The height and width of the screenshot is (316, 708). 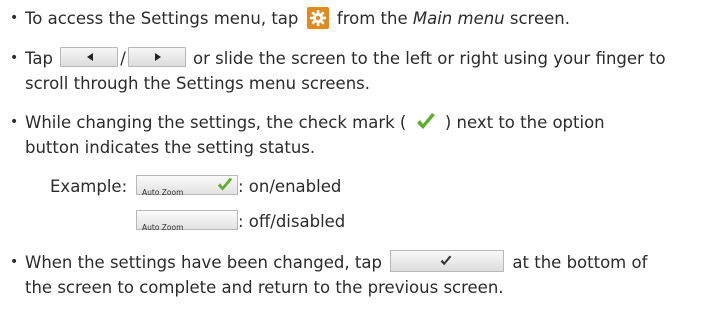 I want to click on next-screen-button, so click(x=156, y=57).